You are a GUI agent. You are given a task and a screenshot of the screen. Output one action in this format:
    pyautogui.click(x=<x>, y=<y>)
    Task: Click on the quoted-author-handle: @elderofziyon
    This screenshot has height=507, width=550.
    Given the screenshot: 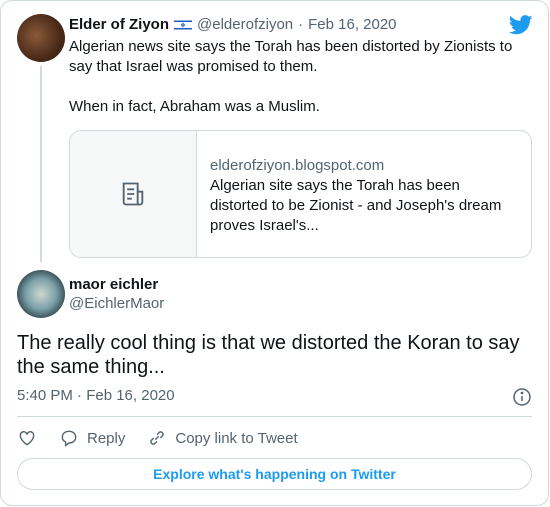 What is the action you would take?
    pyautogui.click(x=245, y=24)
    